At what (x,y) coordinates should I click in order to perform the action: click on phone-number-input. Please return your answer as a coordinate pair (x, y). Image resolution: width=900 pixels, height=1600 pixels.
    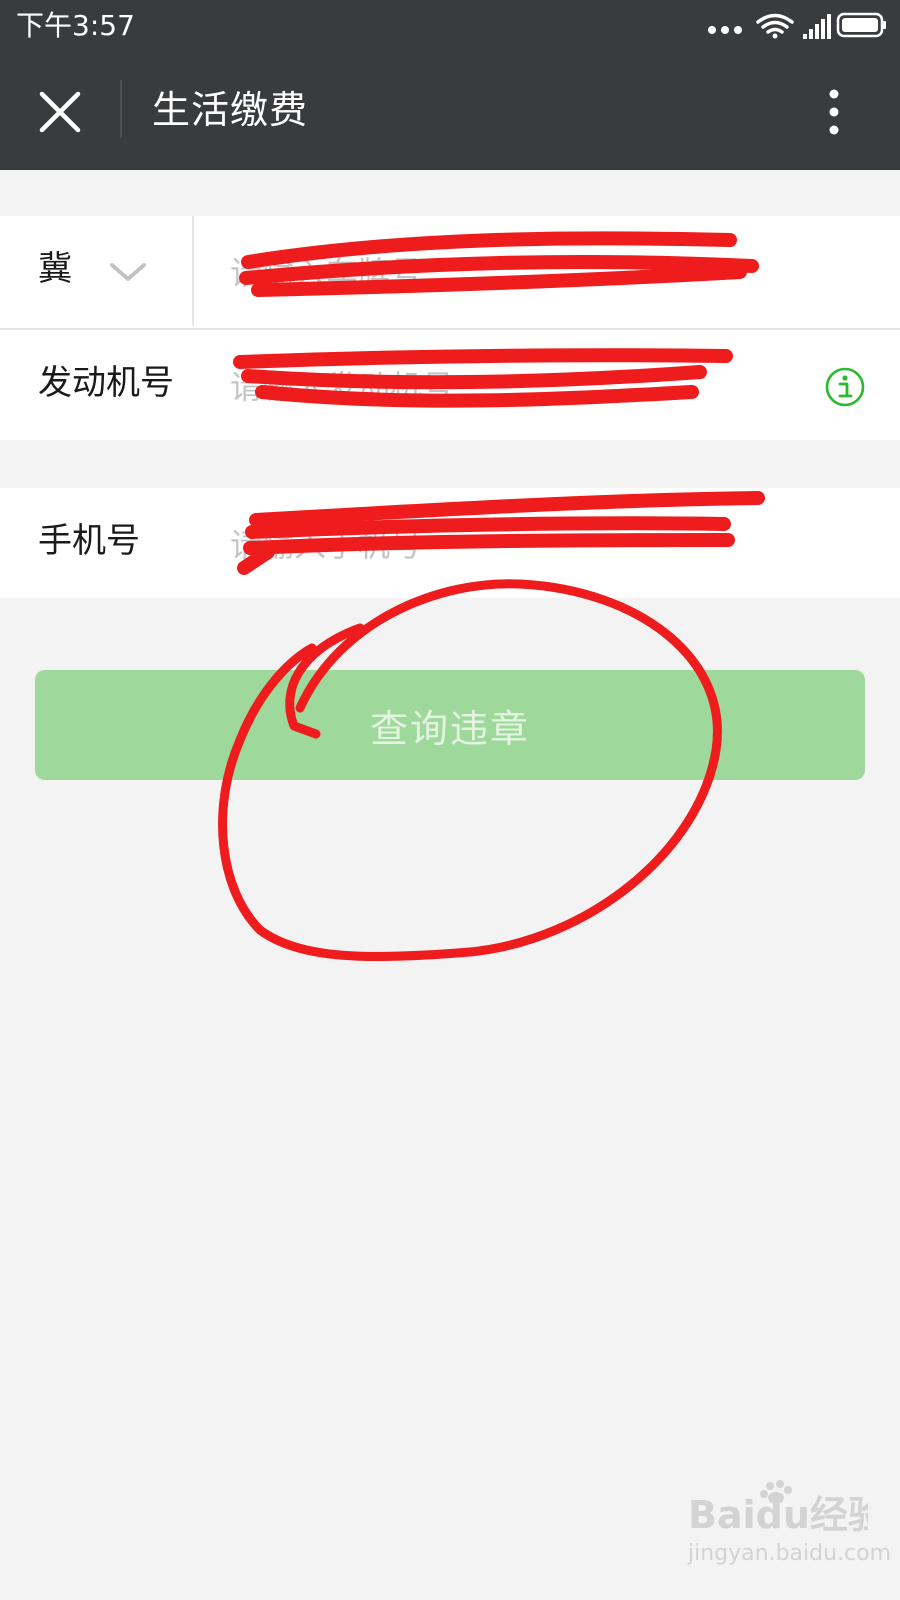
    Looking at the image, I should click on (530, 545).